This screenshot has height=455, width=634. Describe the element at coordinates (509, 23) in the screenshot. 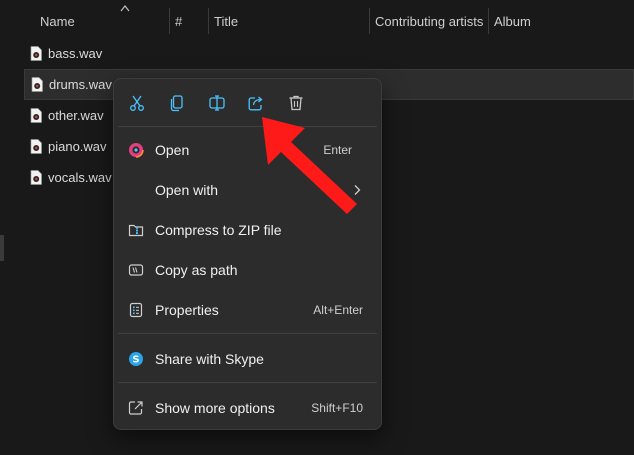

I see `column-album: Album` at that location.